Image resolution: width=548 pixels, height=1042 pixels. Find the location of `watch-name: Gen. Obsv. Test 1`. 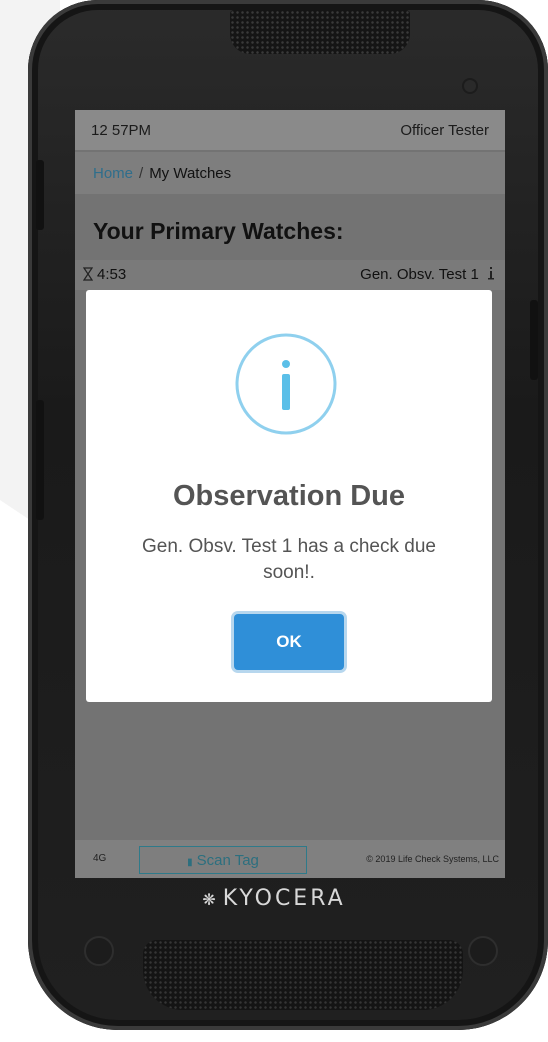

watch-name: Gen. Obsv. Test 1 is located at coordinates (427, 274).